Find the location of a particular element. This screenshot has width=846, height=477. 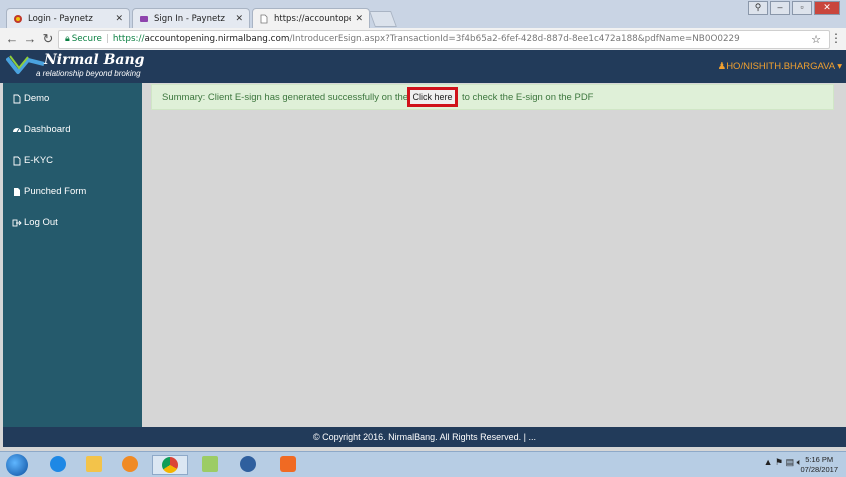

chrome-icon is located at coordinates (170, 465).